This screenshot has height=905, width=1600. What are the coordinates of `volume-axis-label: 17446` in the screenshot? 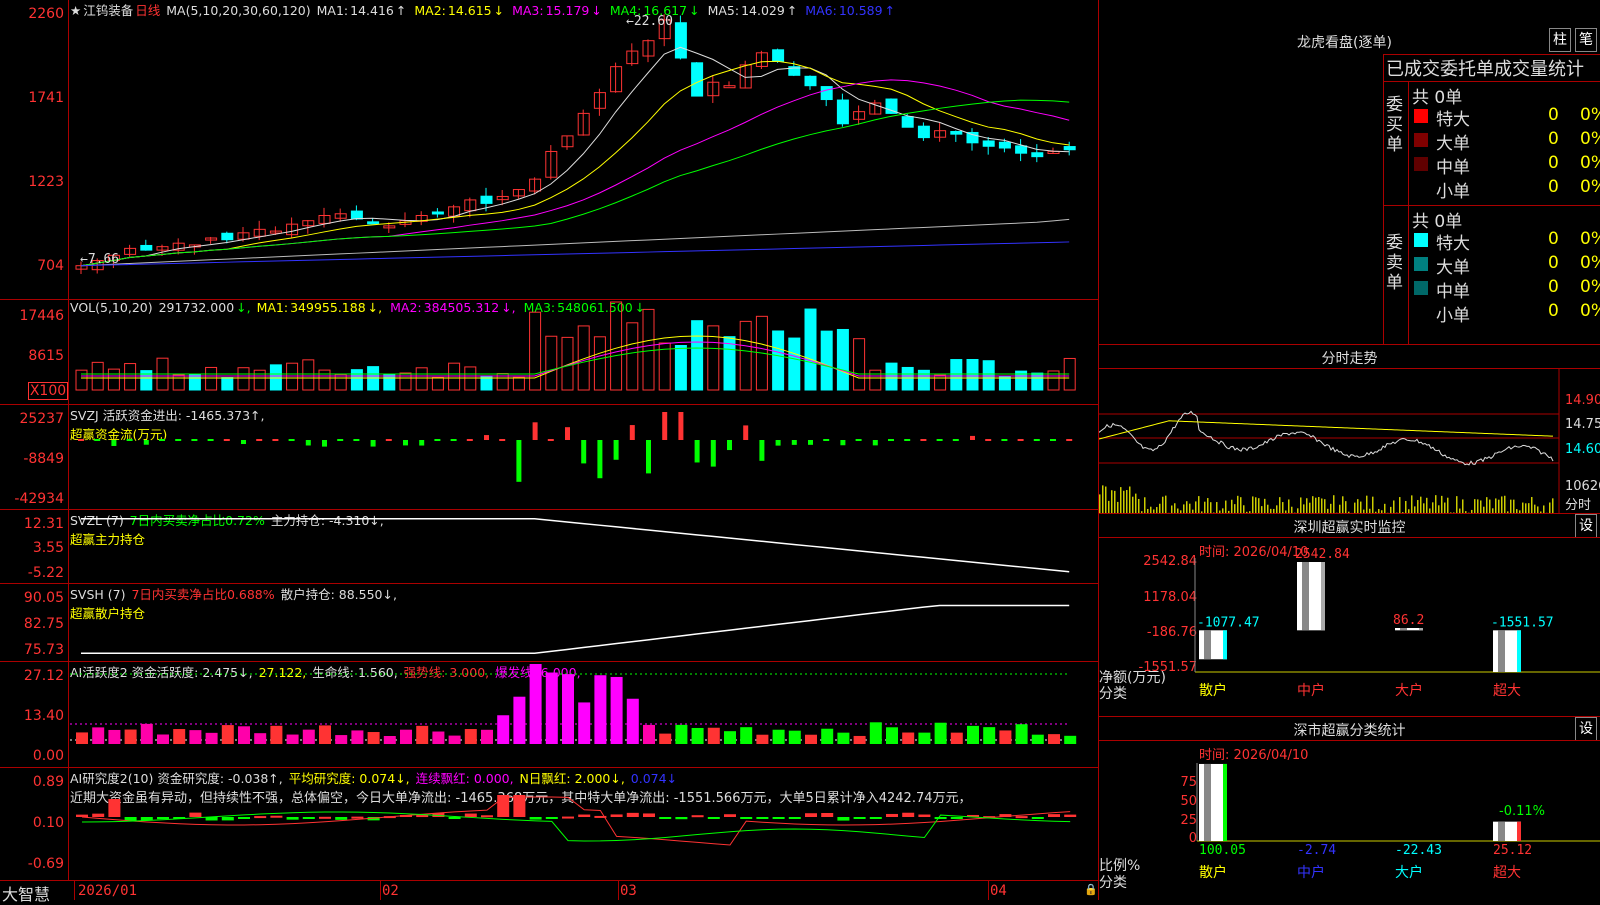 It's located at (32, 316).